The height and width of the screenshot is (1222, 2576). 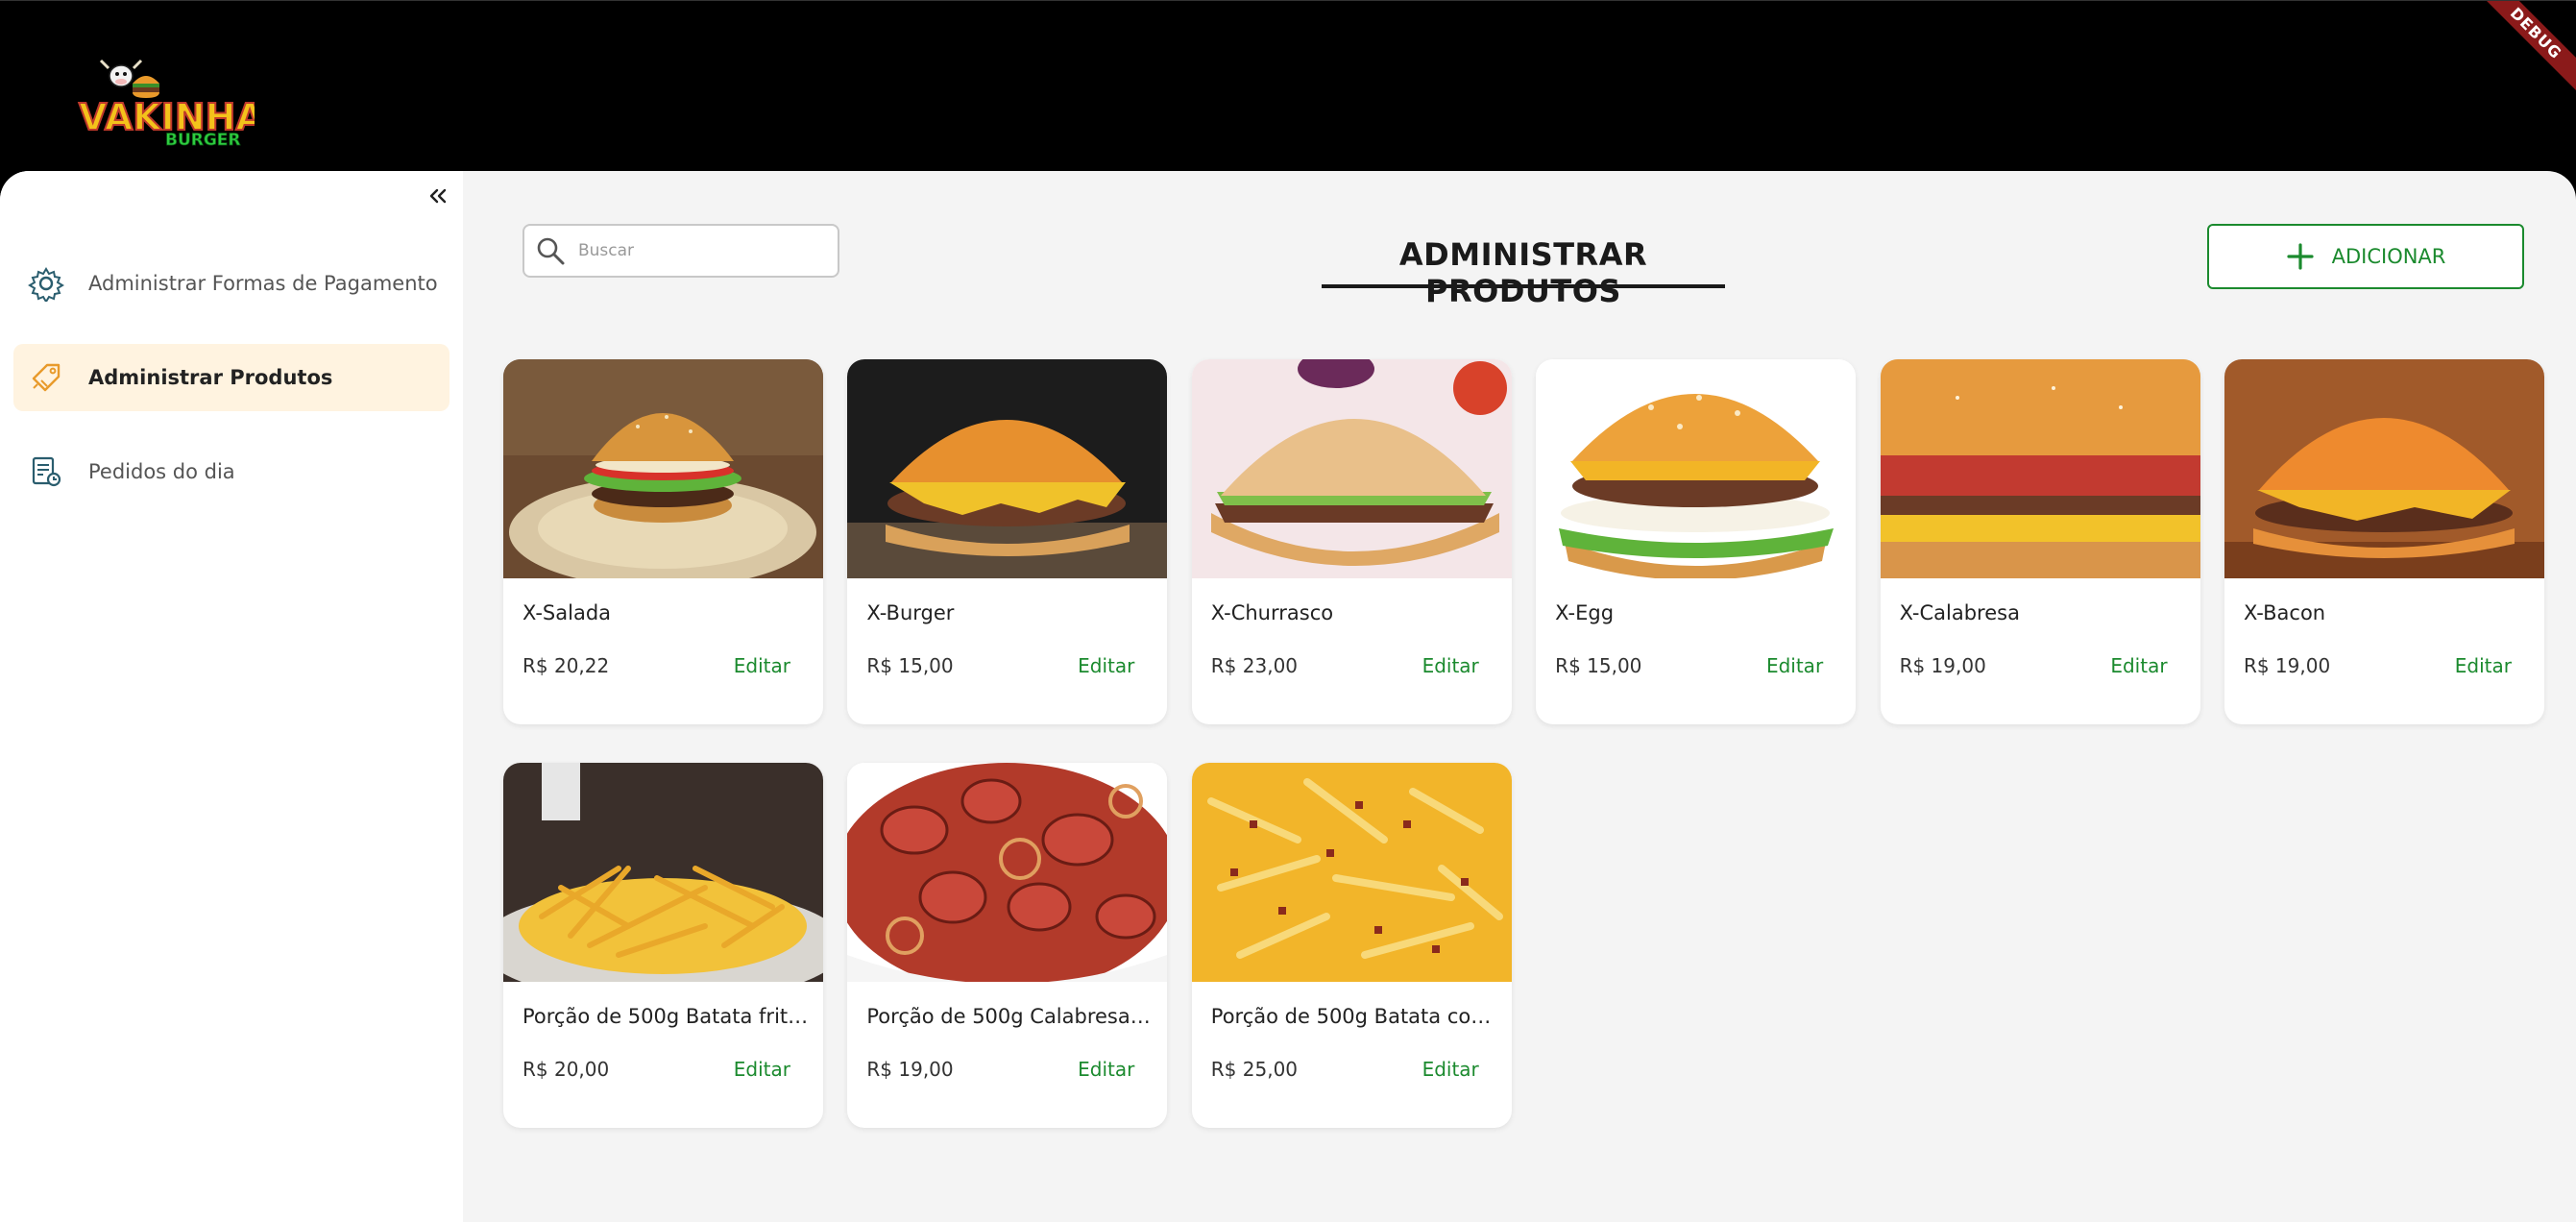 I want to click on product-price: R$ 25,00, so click(x=1254, y=1069).